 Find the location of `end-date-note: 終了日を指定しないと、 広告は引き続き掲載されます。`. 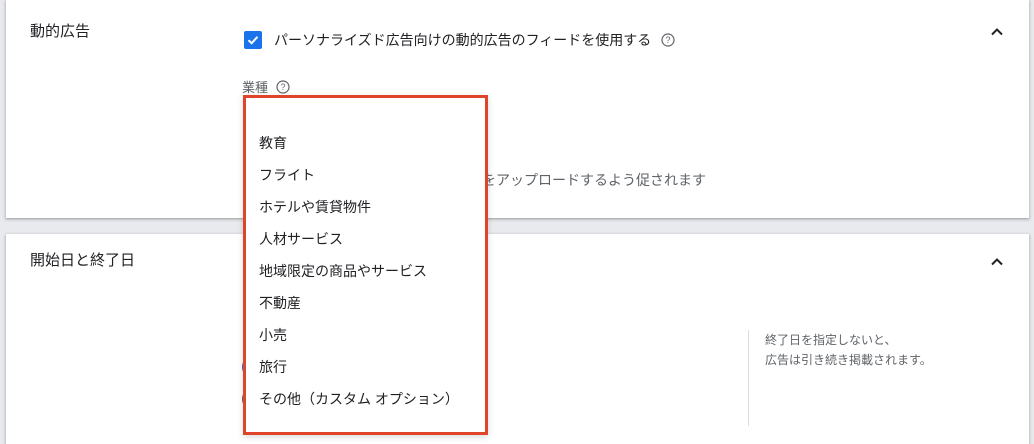

end-date-note: 終了日を指定しないと、 広告は引き続き掲載されます。 is located at coordinates (840, 378).